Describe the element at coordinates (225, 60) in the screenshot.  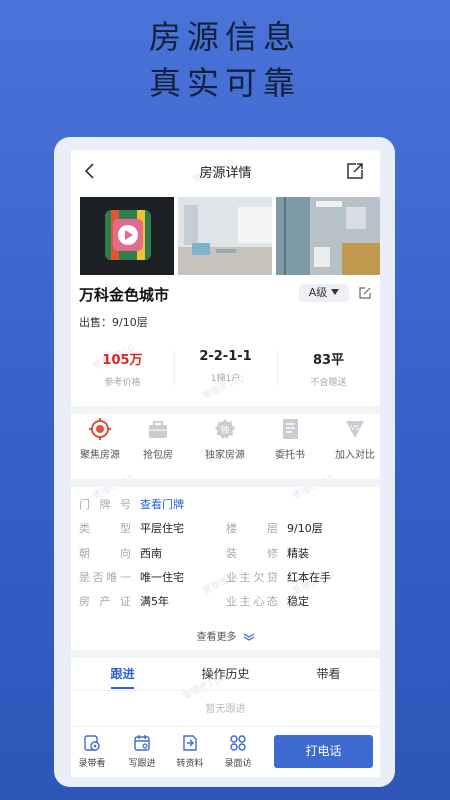
I see `banner: 房源信息 真实可靠` at that location.